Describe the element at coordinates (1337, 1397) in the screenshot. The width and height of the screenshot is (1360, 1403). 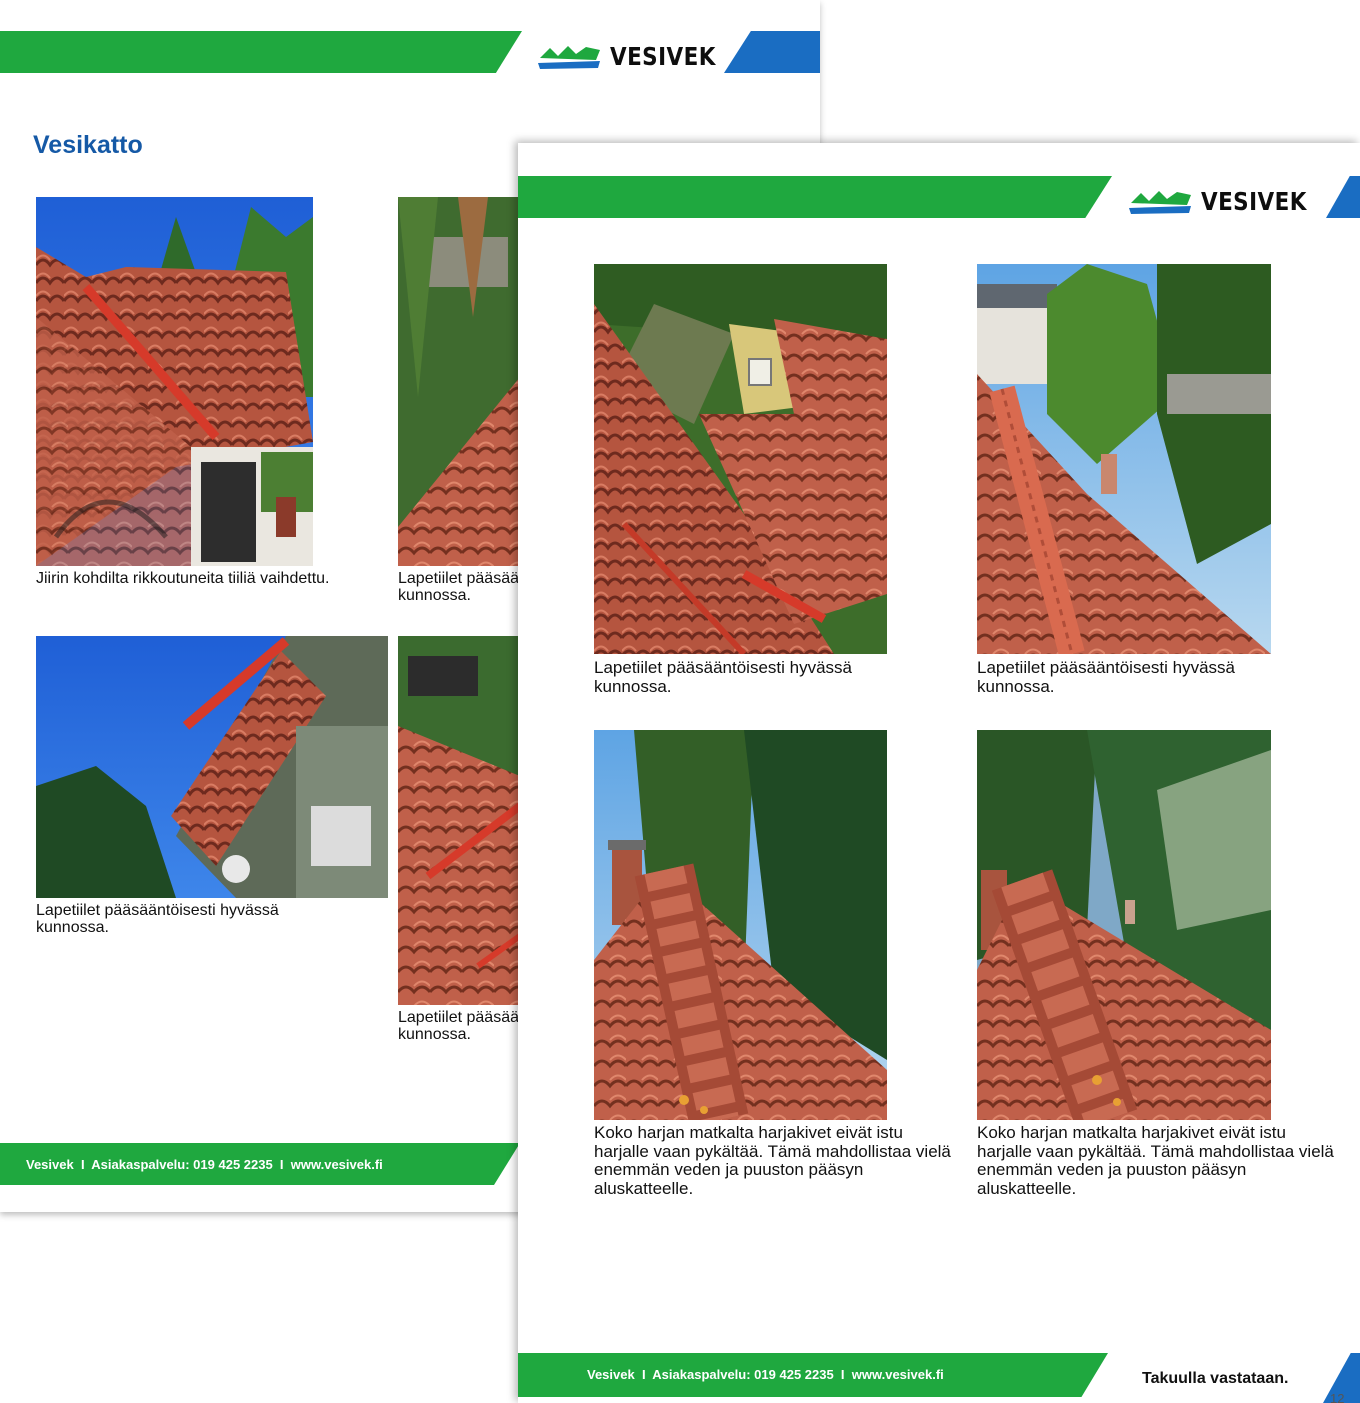
I see `page-number: 12` at that location.